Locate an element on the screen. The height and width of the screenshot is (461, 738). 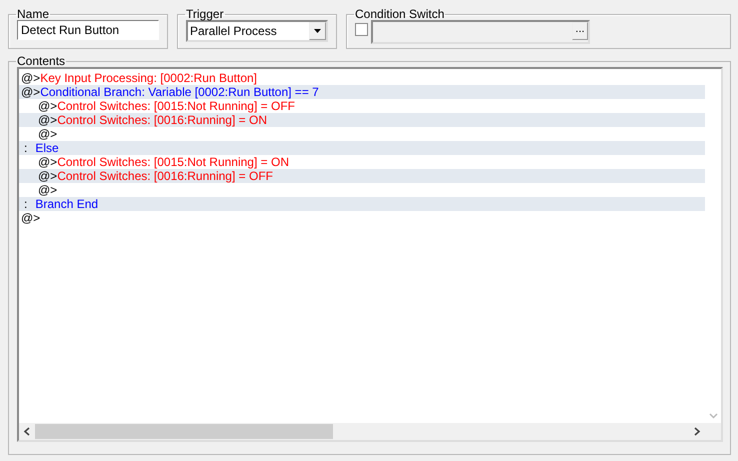
condition-switch-label: Condition Switch is located at coordinates (400, 14).